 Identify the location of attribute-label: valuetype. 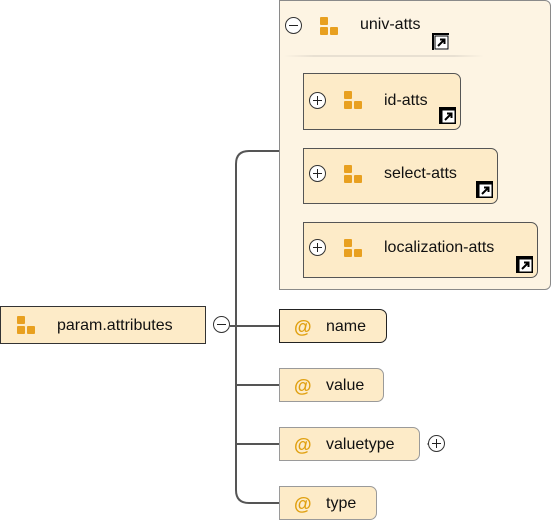
(360, 444).